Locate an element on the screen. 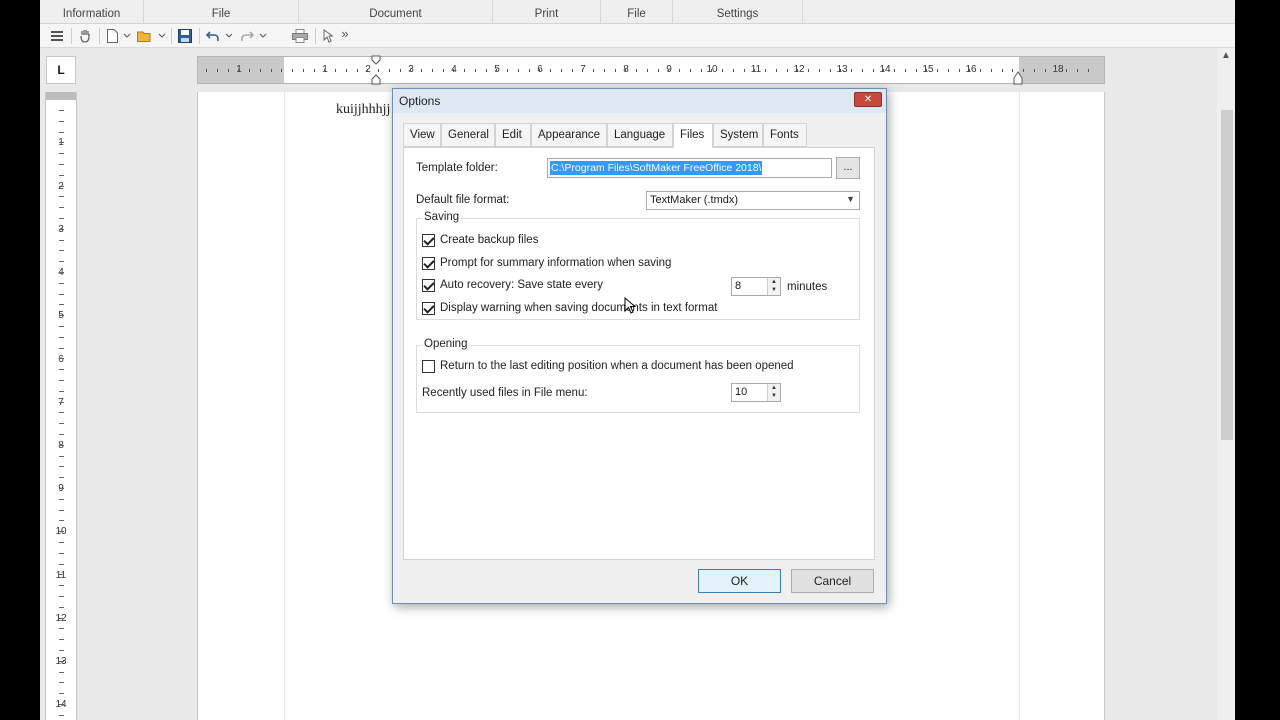 This screenshot has width=1280, height=720. tab-document: Document is located at coordinates (396, 12).